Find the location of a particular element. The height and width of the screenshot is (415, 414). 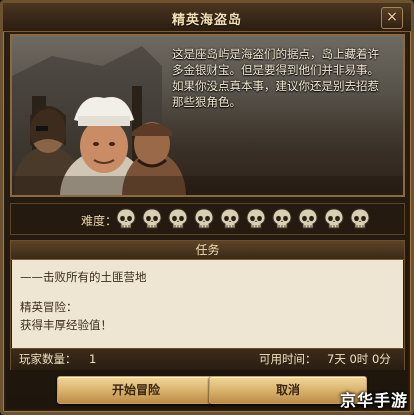

reward-text: 获得丰厚经验值！ is located at coordinates (66, 325).